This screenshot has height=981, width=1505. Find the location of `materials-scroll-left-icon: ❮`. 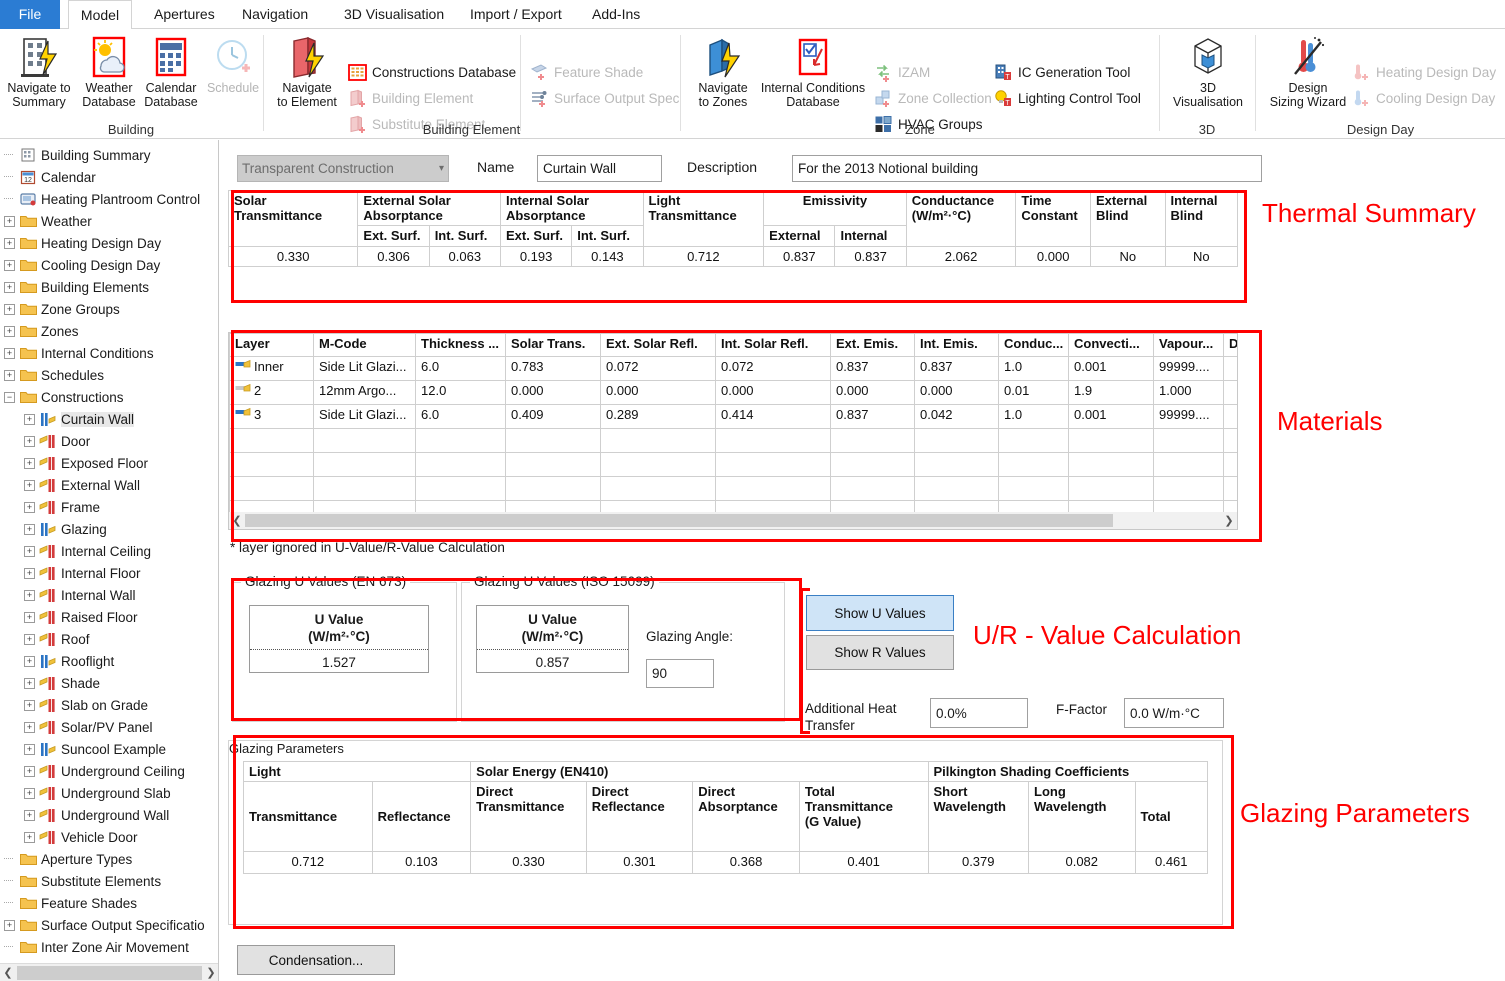

materials-scroll-left-icon: ❮ is located at coordinates (237, 520).